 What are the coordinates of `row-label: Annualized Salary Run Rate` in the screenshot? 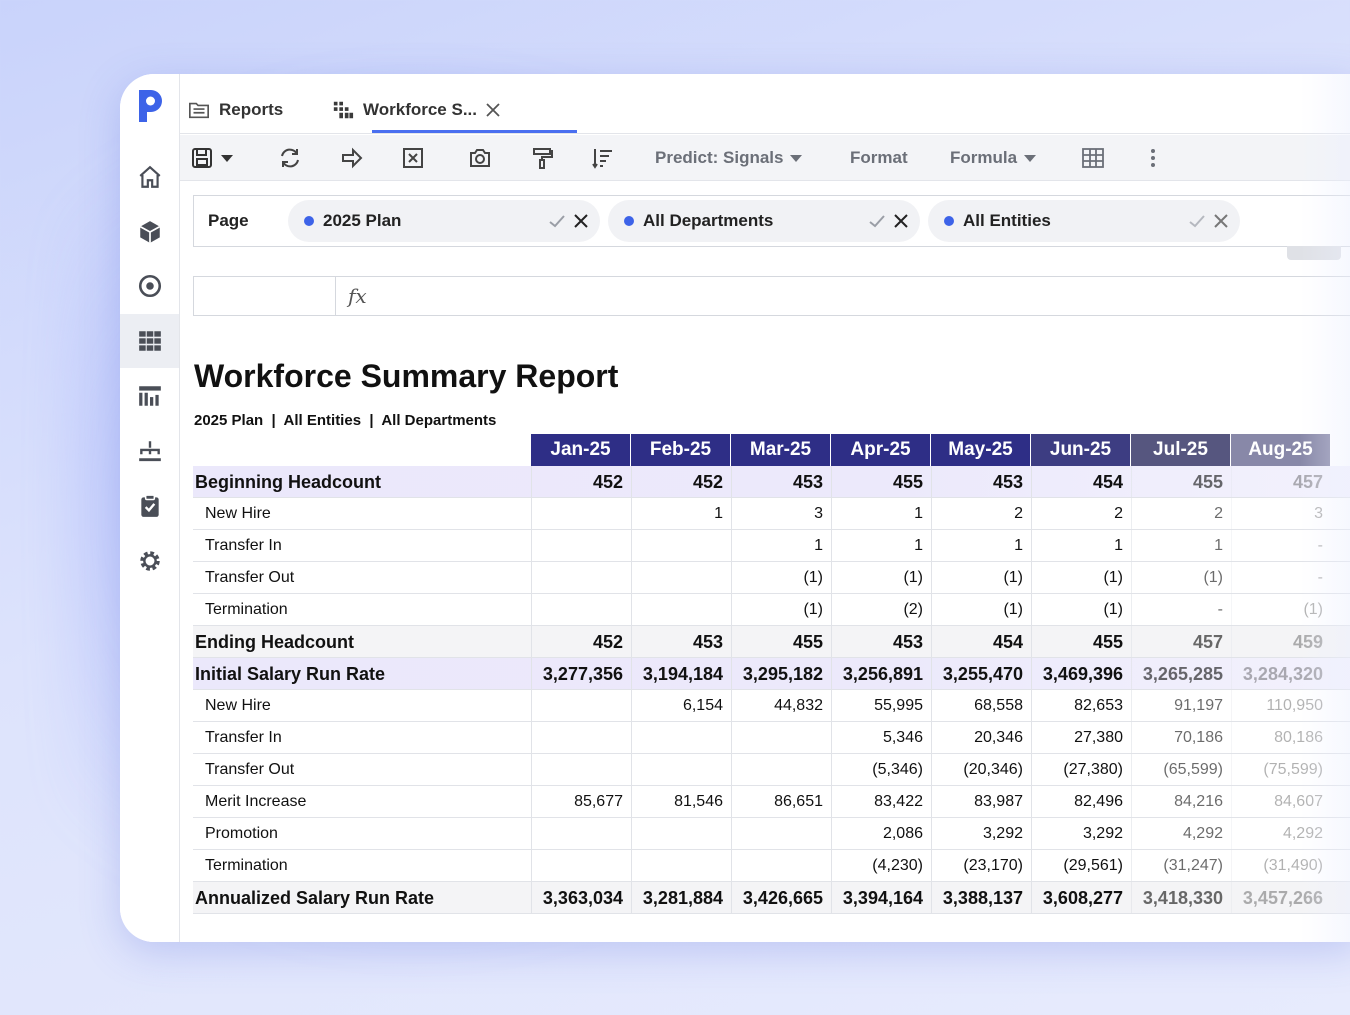 It's located at (314, 898).